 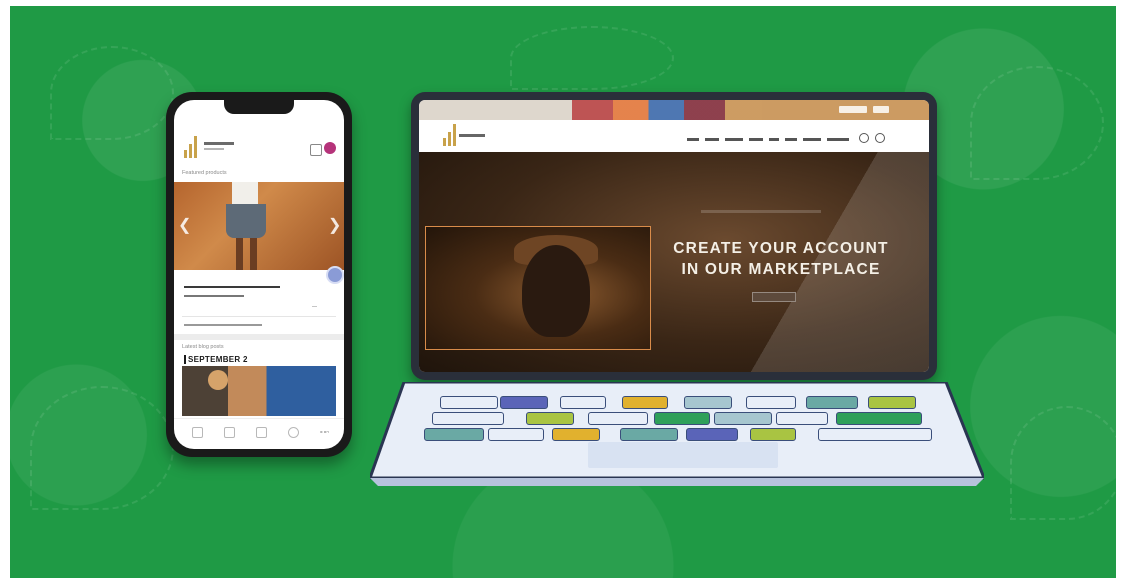 What do you see at coordinates (261, 432) in the screenshot?
I see `bag-icon` at bounding box center [261, 432].